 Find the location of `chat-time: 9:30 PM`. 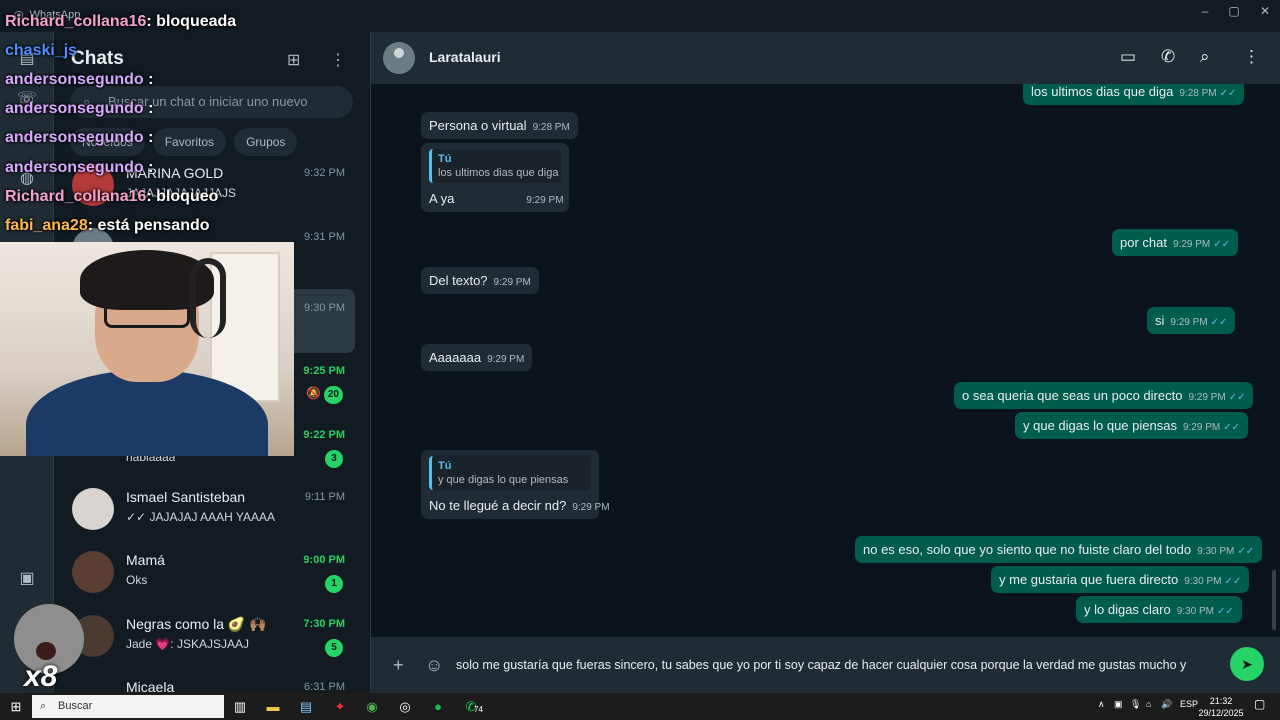

chat-time: 9:30 PM is located at coordinates (324, 308).